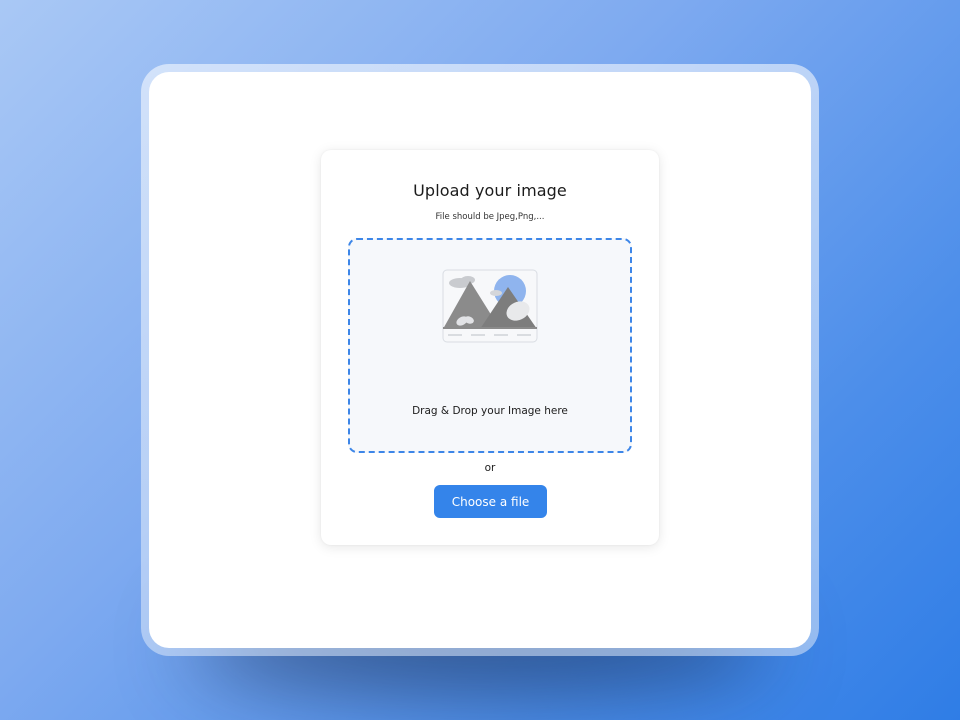 This screenshot has height=720, width=960. What do you see at coordinates (490, 190) in the screenshot?
I see `upload-title: Upload your image` at bounding box center [490, 190].